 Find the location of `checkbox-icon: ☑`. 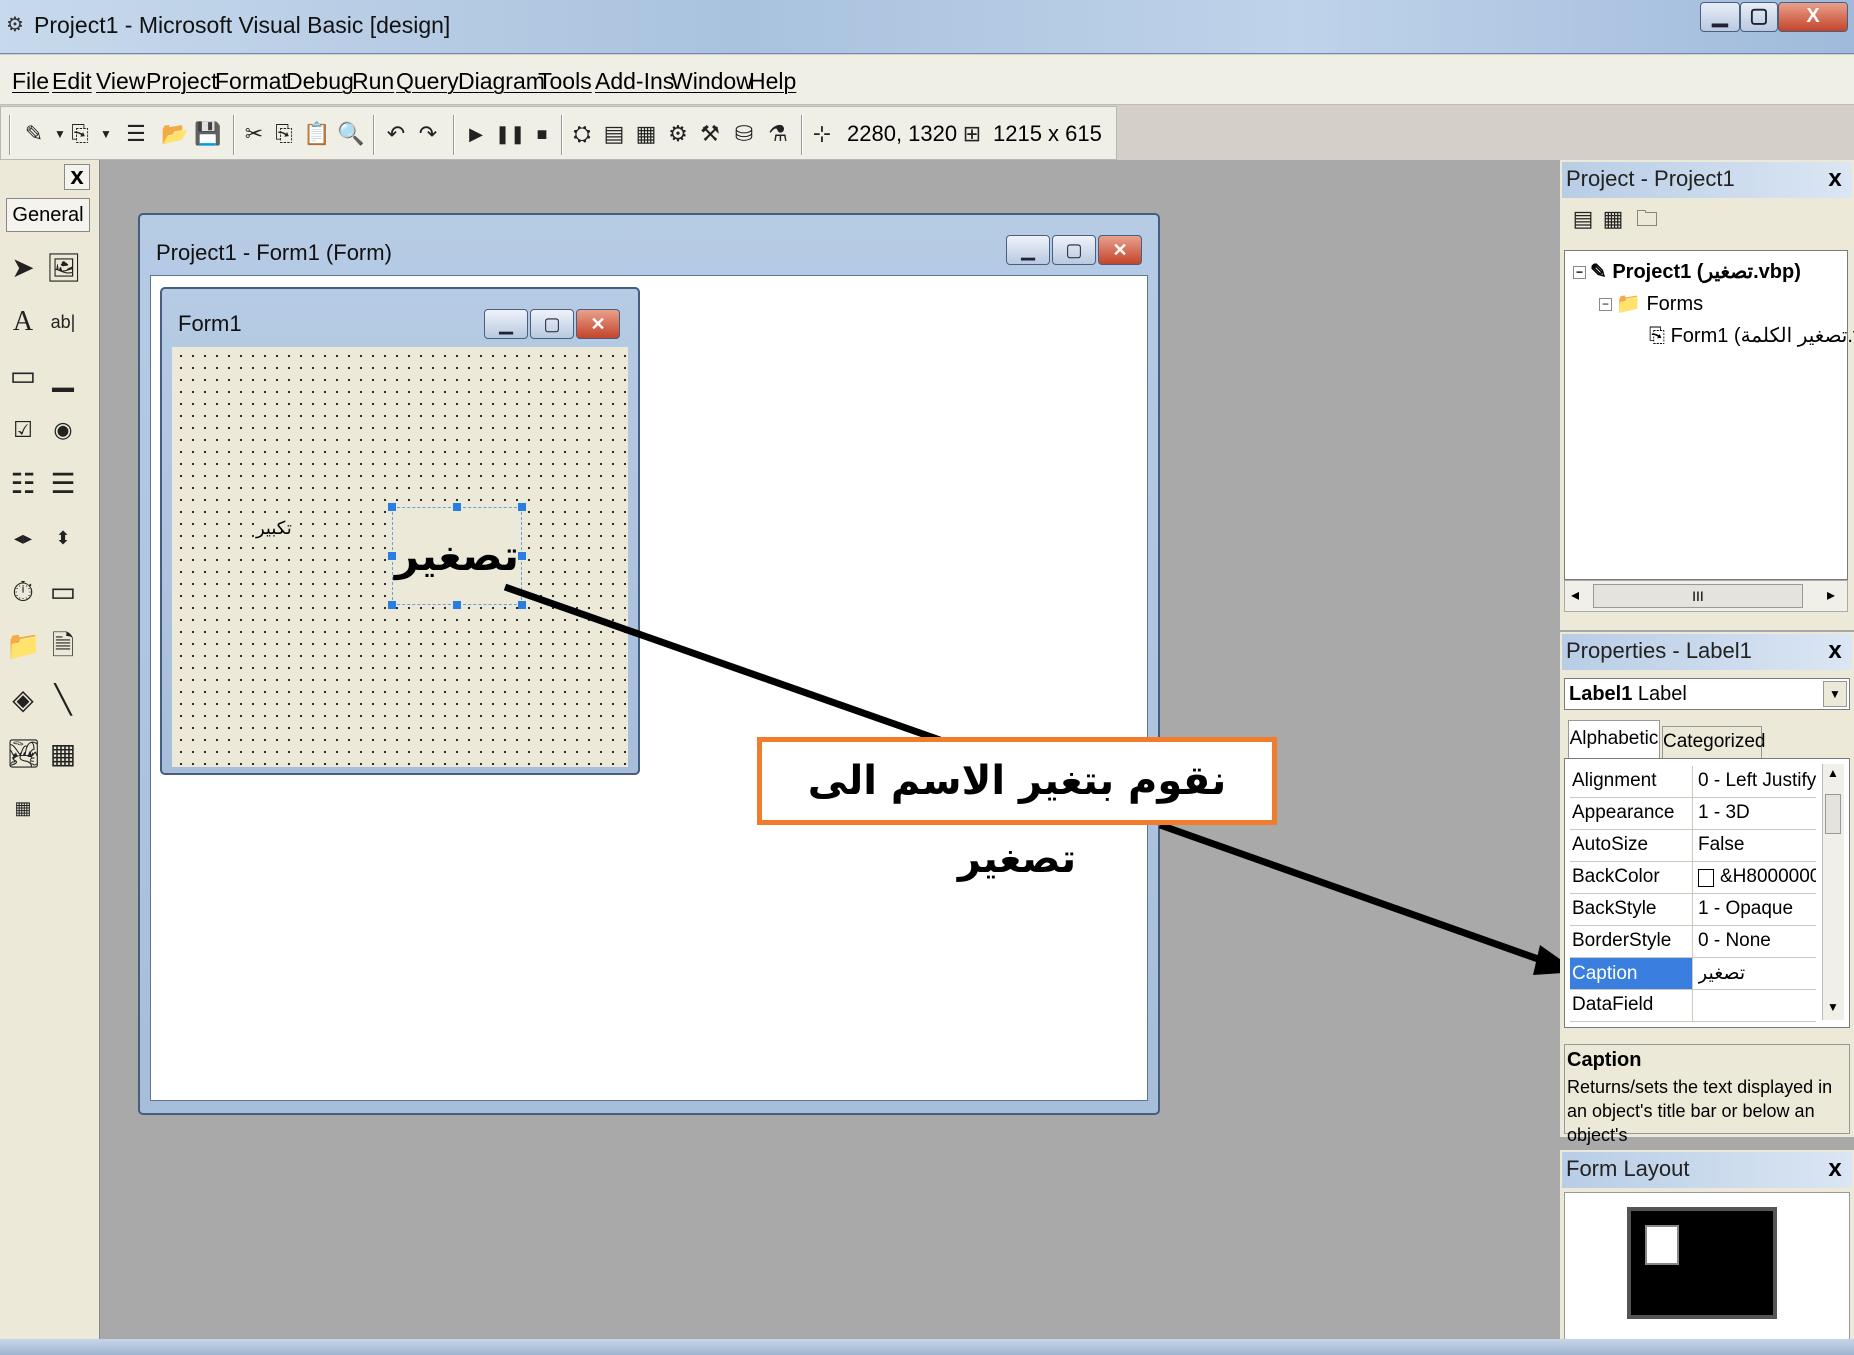

checkbox-icon: ☑ is located at coordinates (23, 430).